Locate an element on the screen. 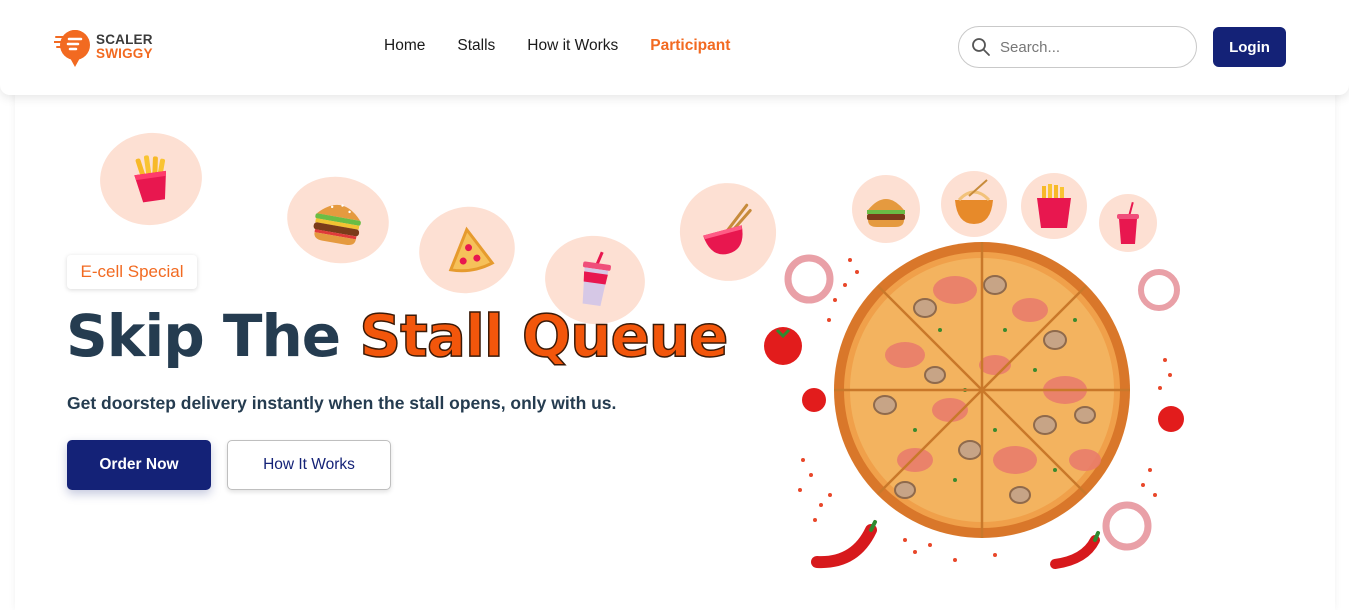  nav-item-how-it-works: How it Works is located at coordinates (572, 48).